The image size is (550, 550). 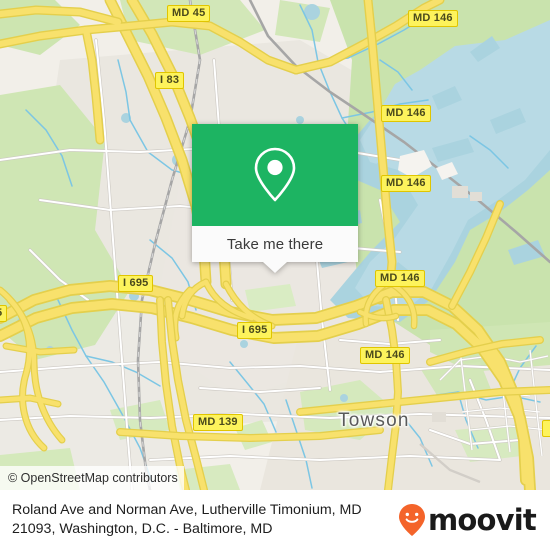 I want to click on shield-md-146-lower: MD 146, so click(x=400, y=278).